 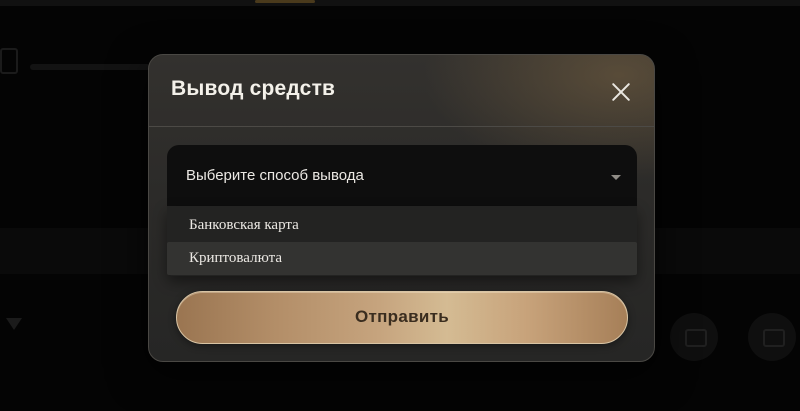 I want to click on close-icon, so click(x=621, y=91).